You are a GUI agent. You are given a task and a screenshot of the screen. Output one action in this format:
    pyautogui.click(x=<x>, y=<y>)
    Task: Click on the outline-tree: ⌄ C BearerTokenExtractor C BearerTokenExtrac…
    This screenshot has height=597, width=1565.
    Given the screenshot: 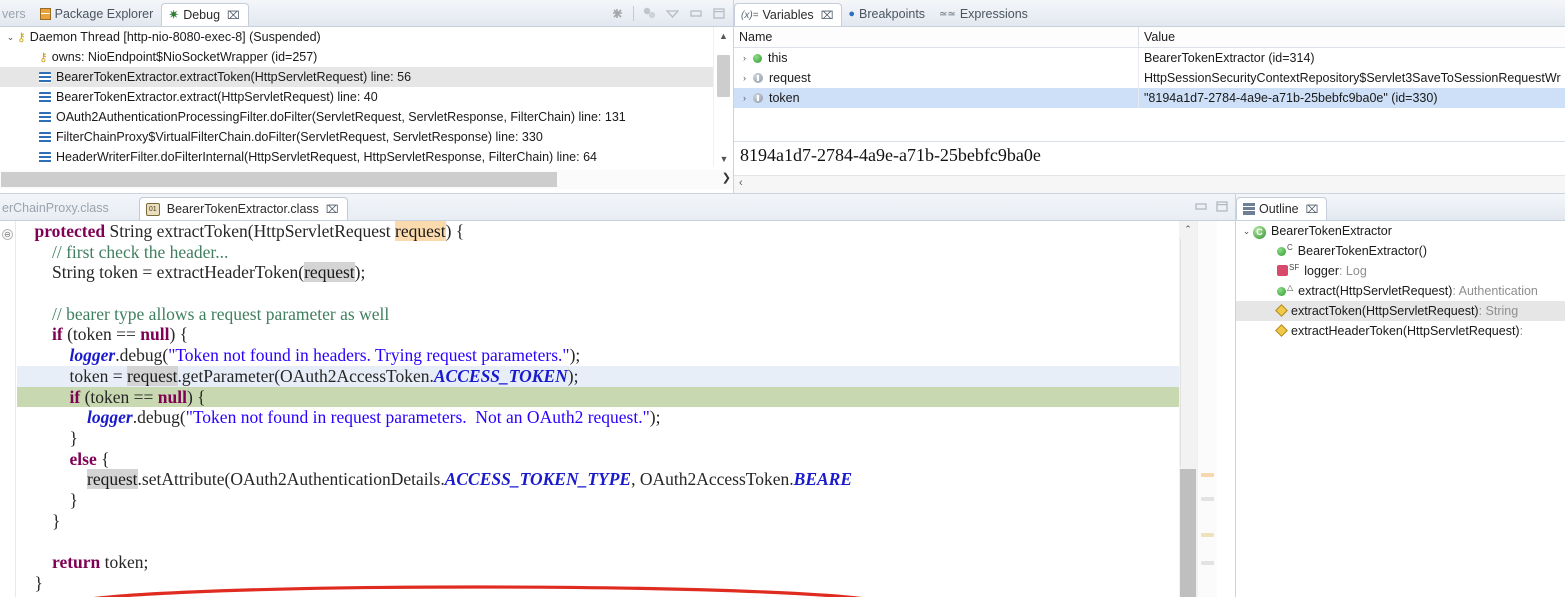 What is the action you would take?
    pyautogui.click(x=1400, y=409)
    